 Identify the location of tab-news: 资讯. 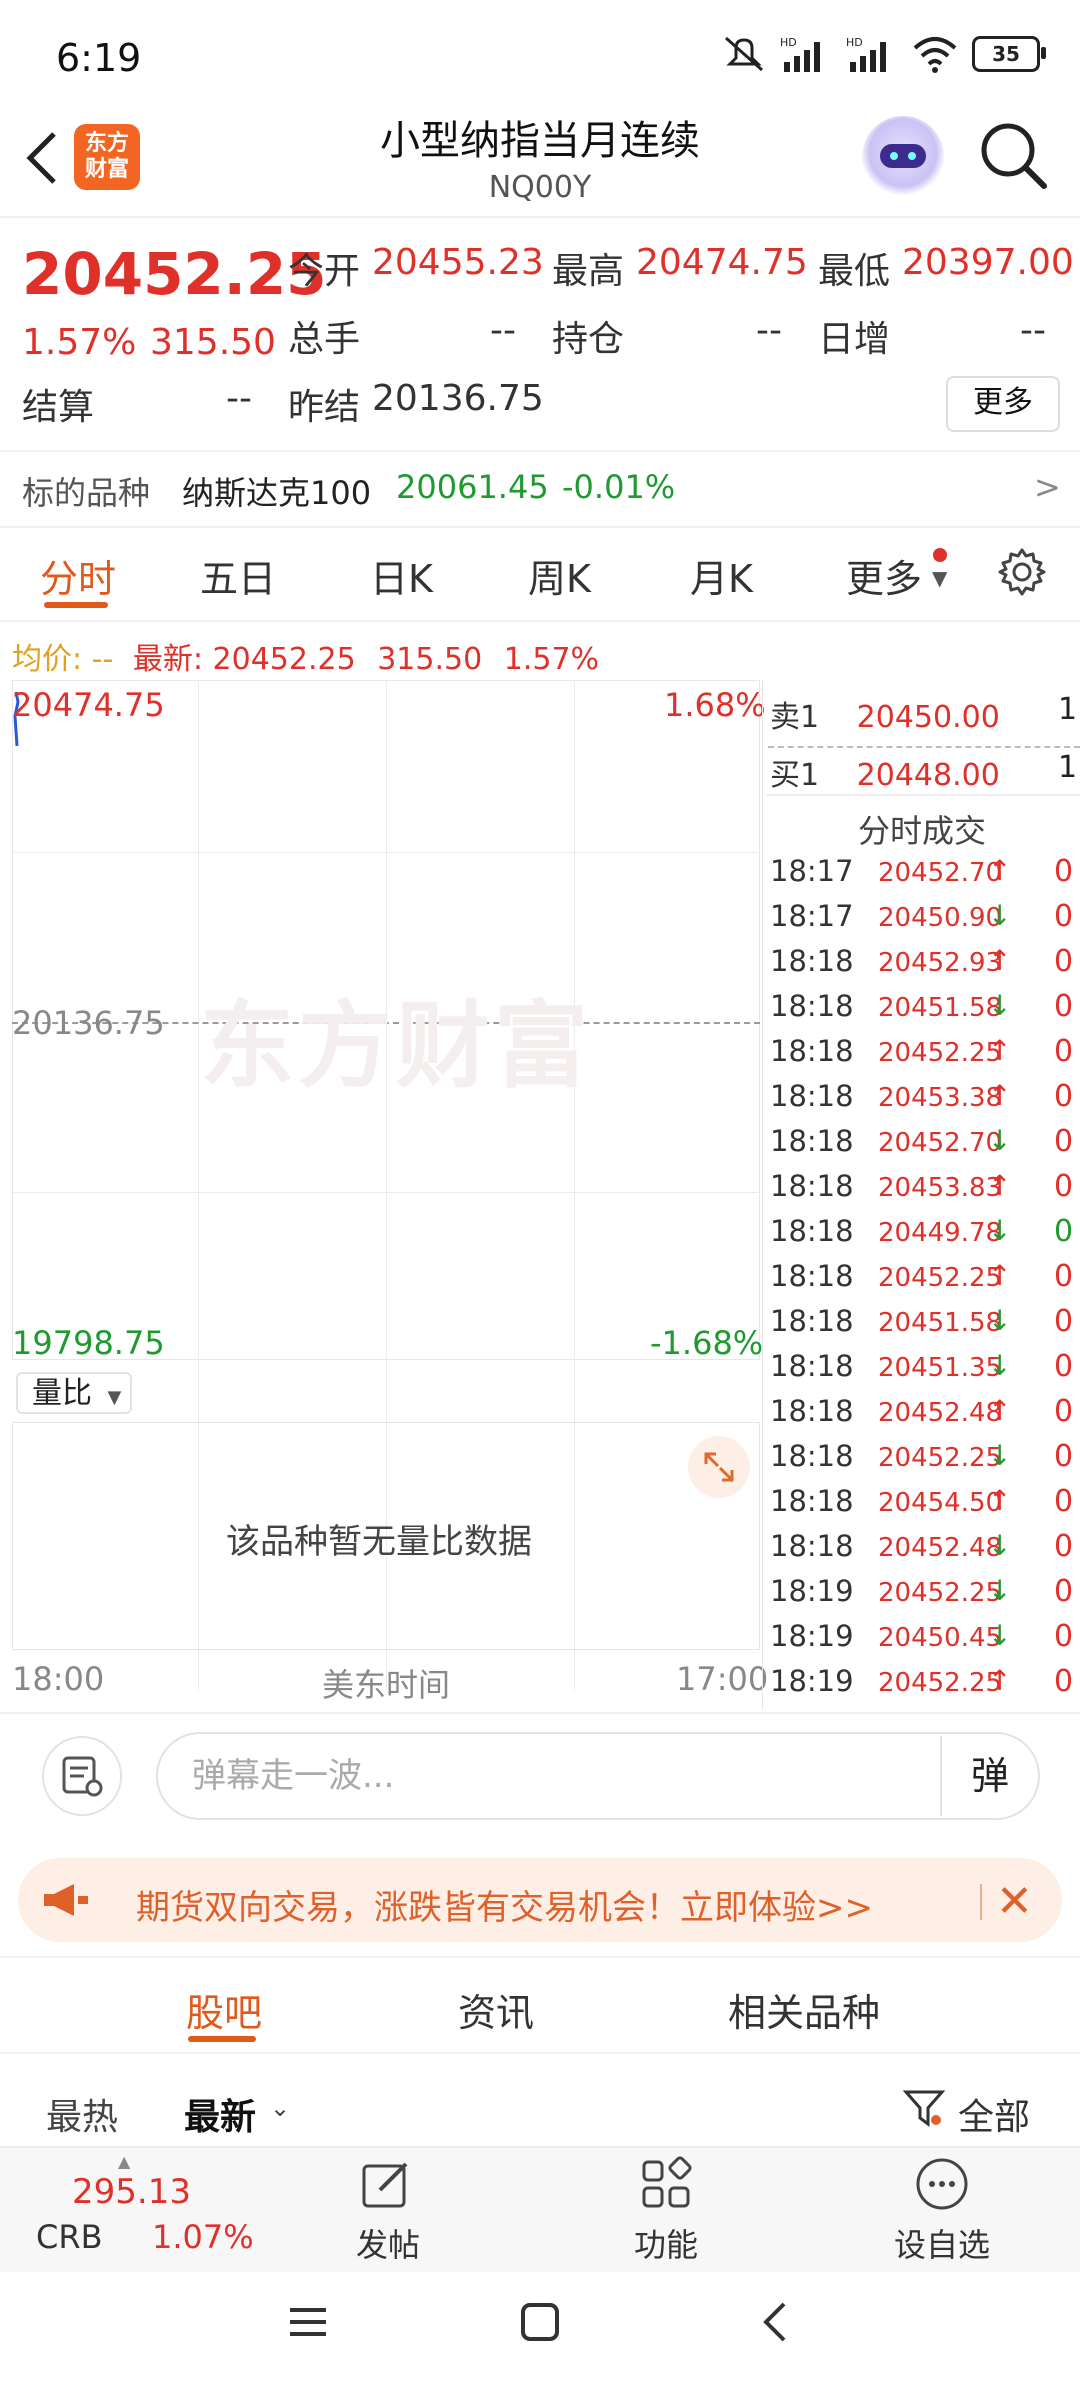
(496, 2009).